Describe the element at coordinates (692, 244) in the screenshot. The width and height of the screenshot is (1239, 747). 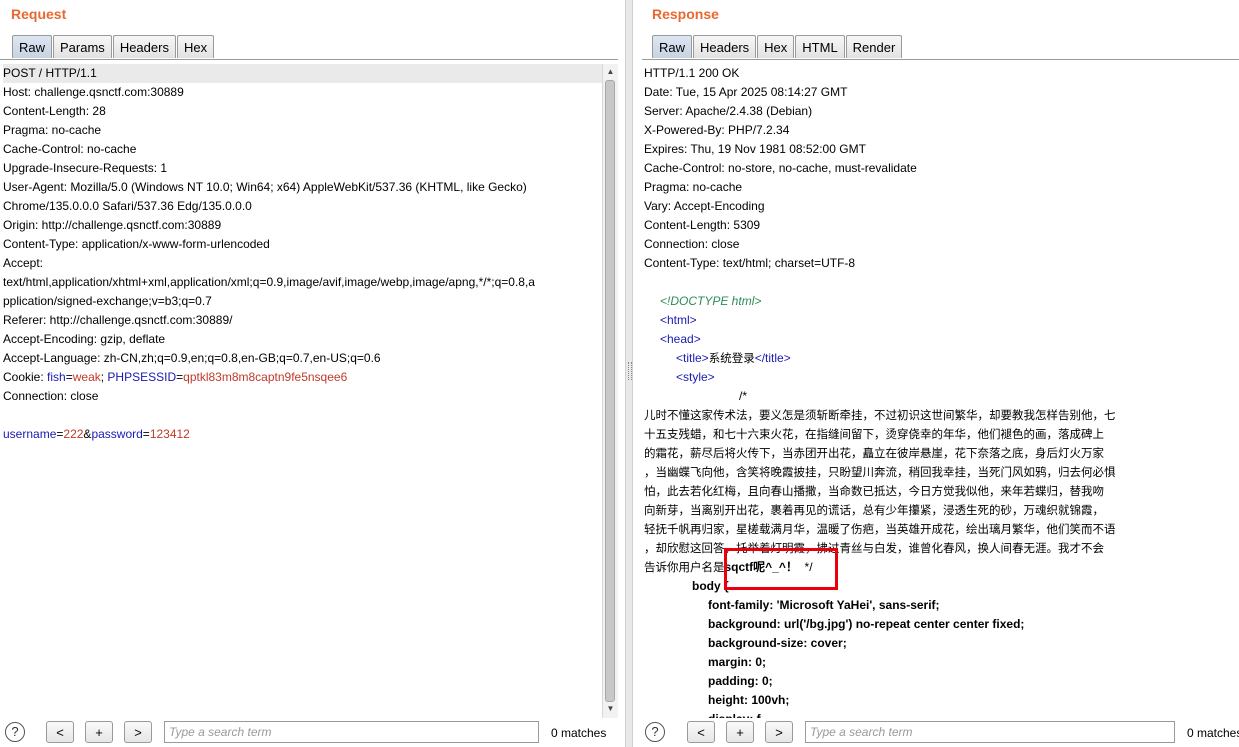
I see `response-header-line: Connection: close` at that location.